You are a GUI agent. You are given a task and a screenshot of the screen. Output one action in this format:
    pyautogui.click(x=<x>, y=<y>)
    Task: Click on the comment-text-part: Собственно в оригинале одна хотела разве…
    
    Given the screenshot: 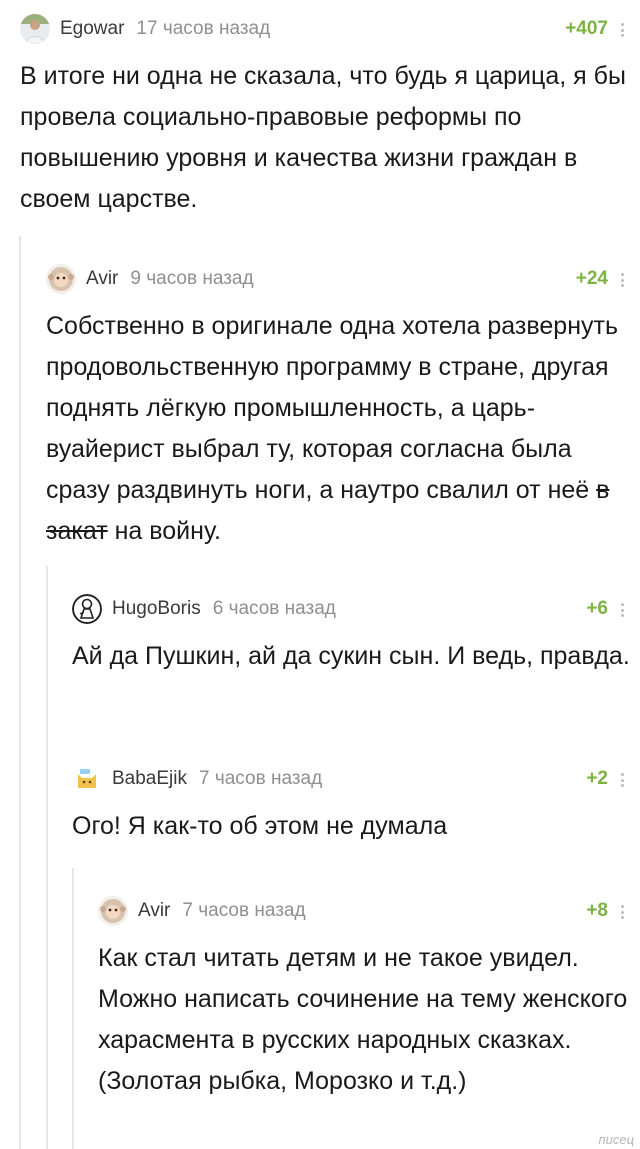 What is the action you would take?
    pyautogui.click(x=332, y=408)
    